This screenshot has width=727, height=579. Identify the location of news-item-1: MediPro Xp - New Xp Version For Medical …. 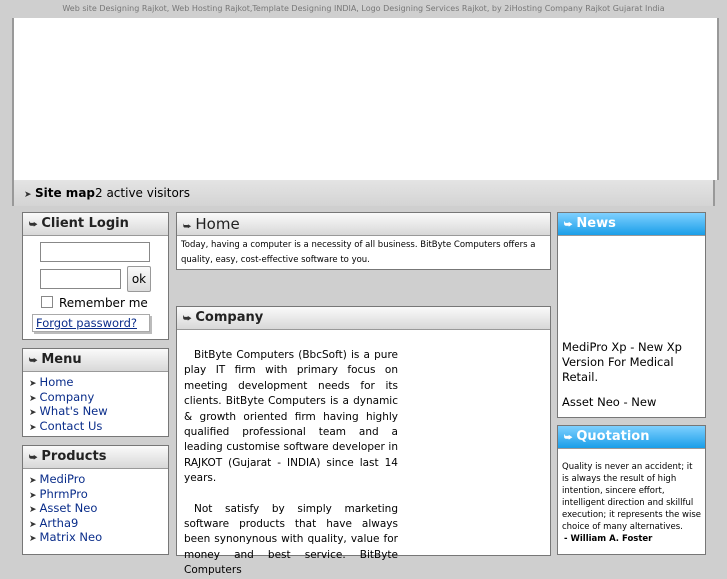
(632, 362).